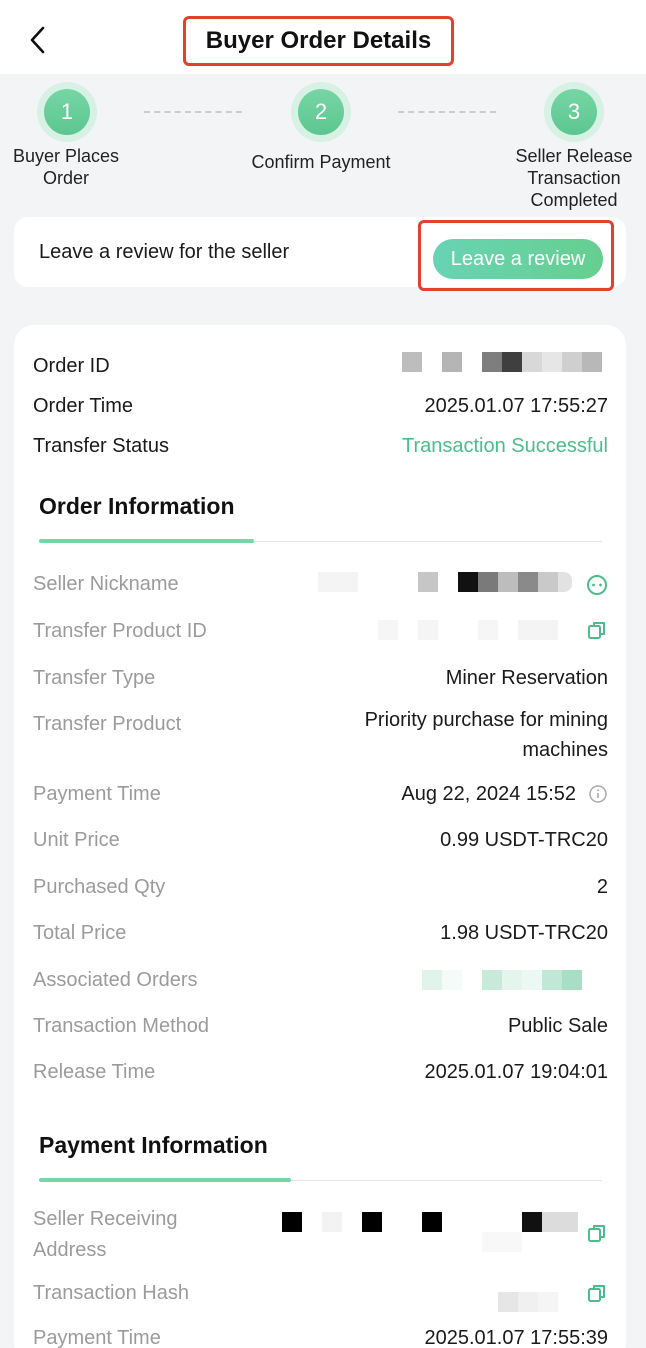 The image size is (646, 1348). What do you see at coordinates (502, 362) in the screenshot?
I see `order-id-value-redacted` at bounding box center [502, 362].